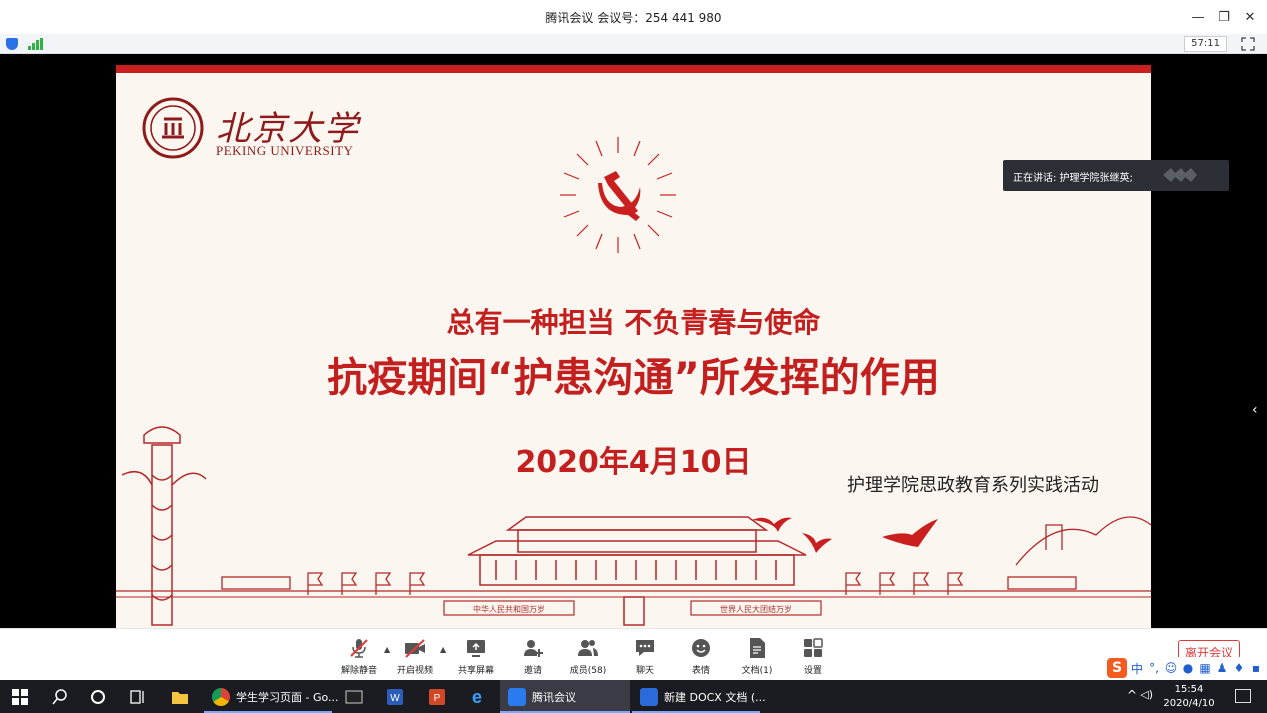 This screenshot has height=713, width=1267. Describe the element at coordinates (649, 696) in the screenshot. I see `wps-writer-icon` at that location.